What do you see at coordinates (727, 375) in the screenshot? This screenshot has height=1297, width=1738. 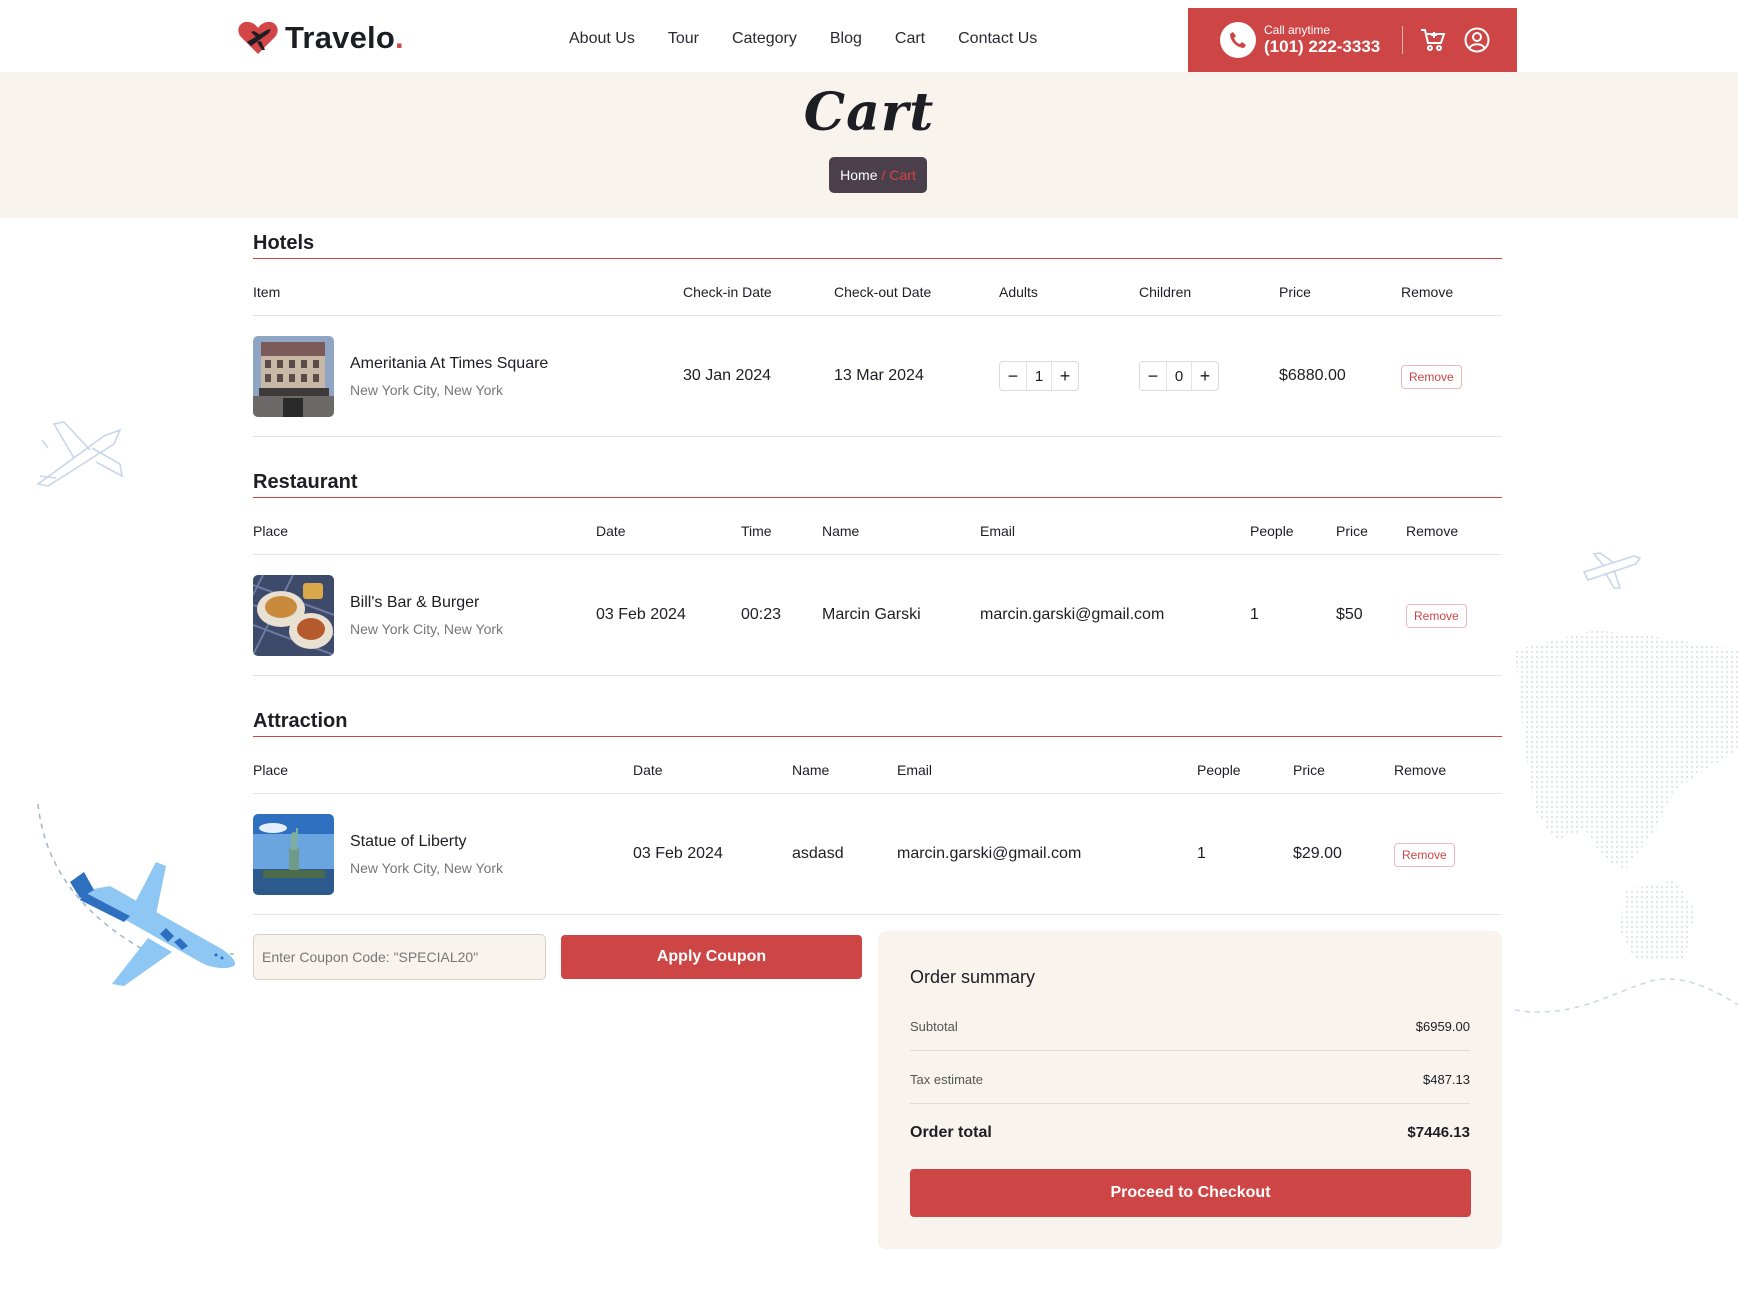 I see `checkin-date: 30 Jan 2024` at bounding box center [727, 375].